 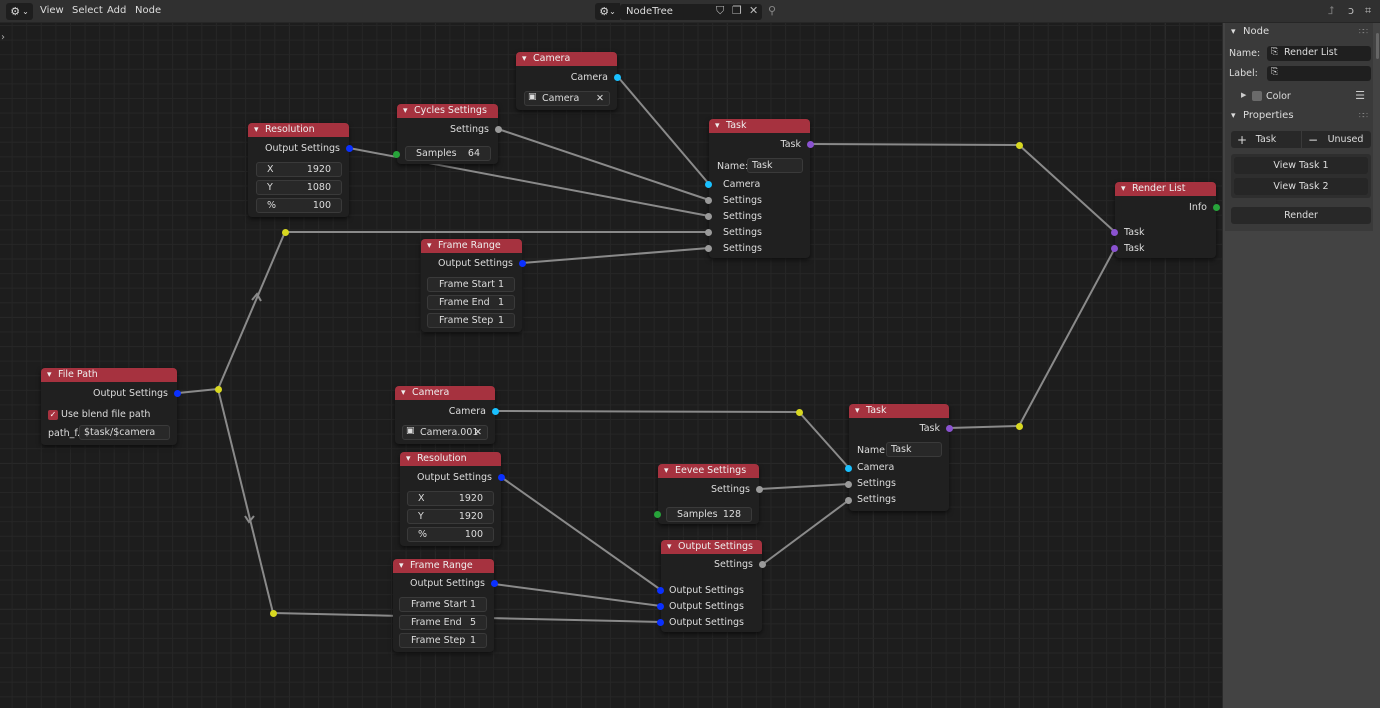 What do you see at coordinates (1368, 11) in the screenshot?
I see `overlay-icon: ⌗` at bounding box center [1368, 11].